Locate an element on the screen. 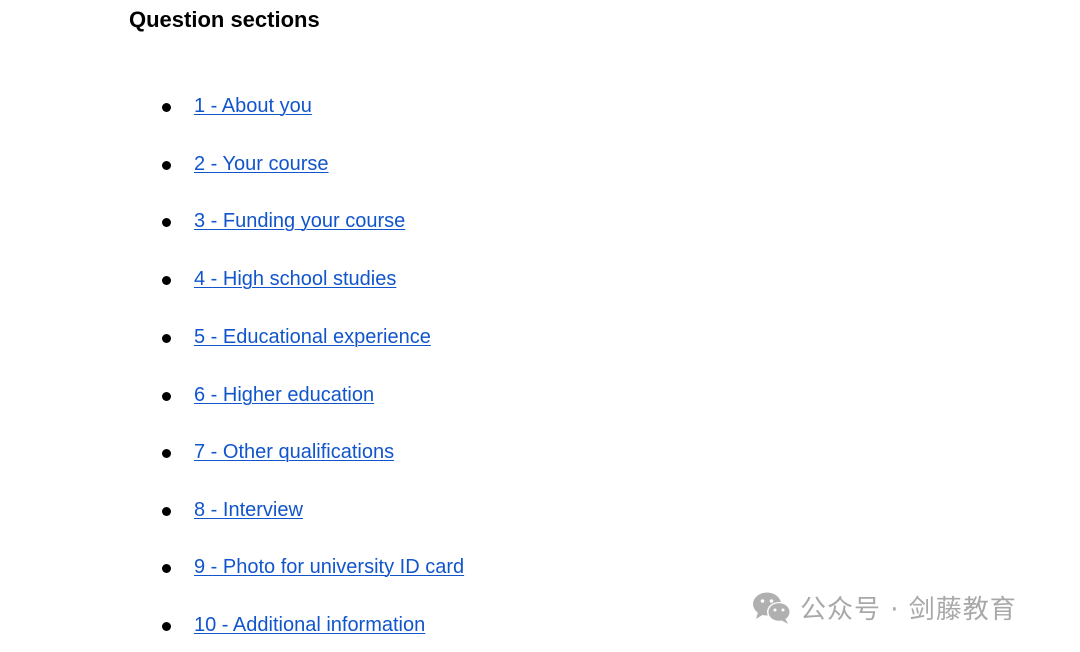 The height and width of the screenshot is (652, 1080). watermark-text: 公众号 · 剑藤教育 is located at coordinates (908, 610).